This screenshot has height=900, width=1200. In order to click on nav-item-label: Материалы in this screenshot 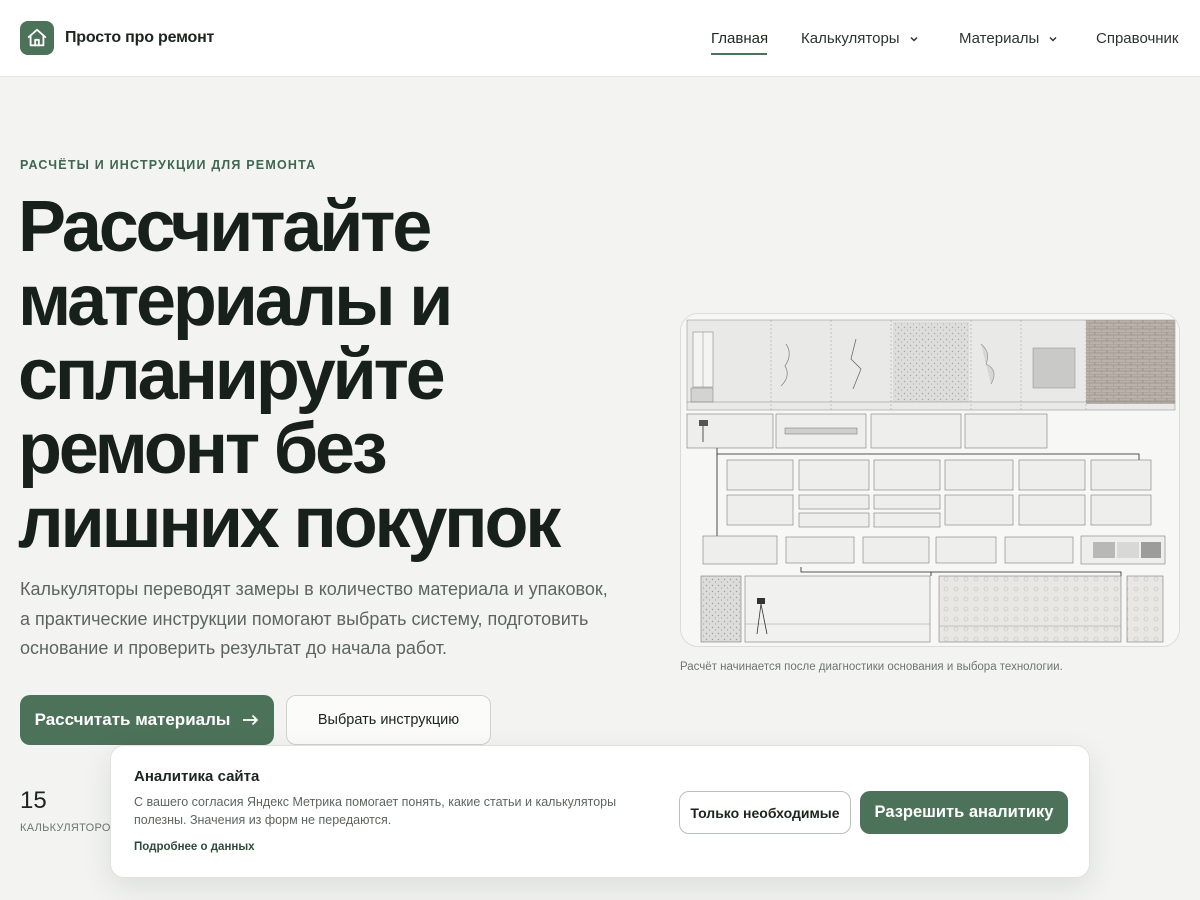, I will do `click(999, 38)`.